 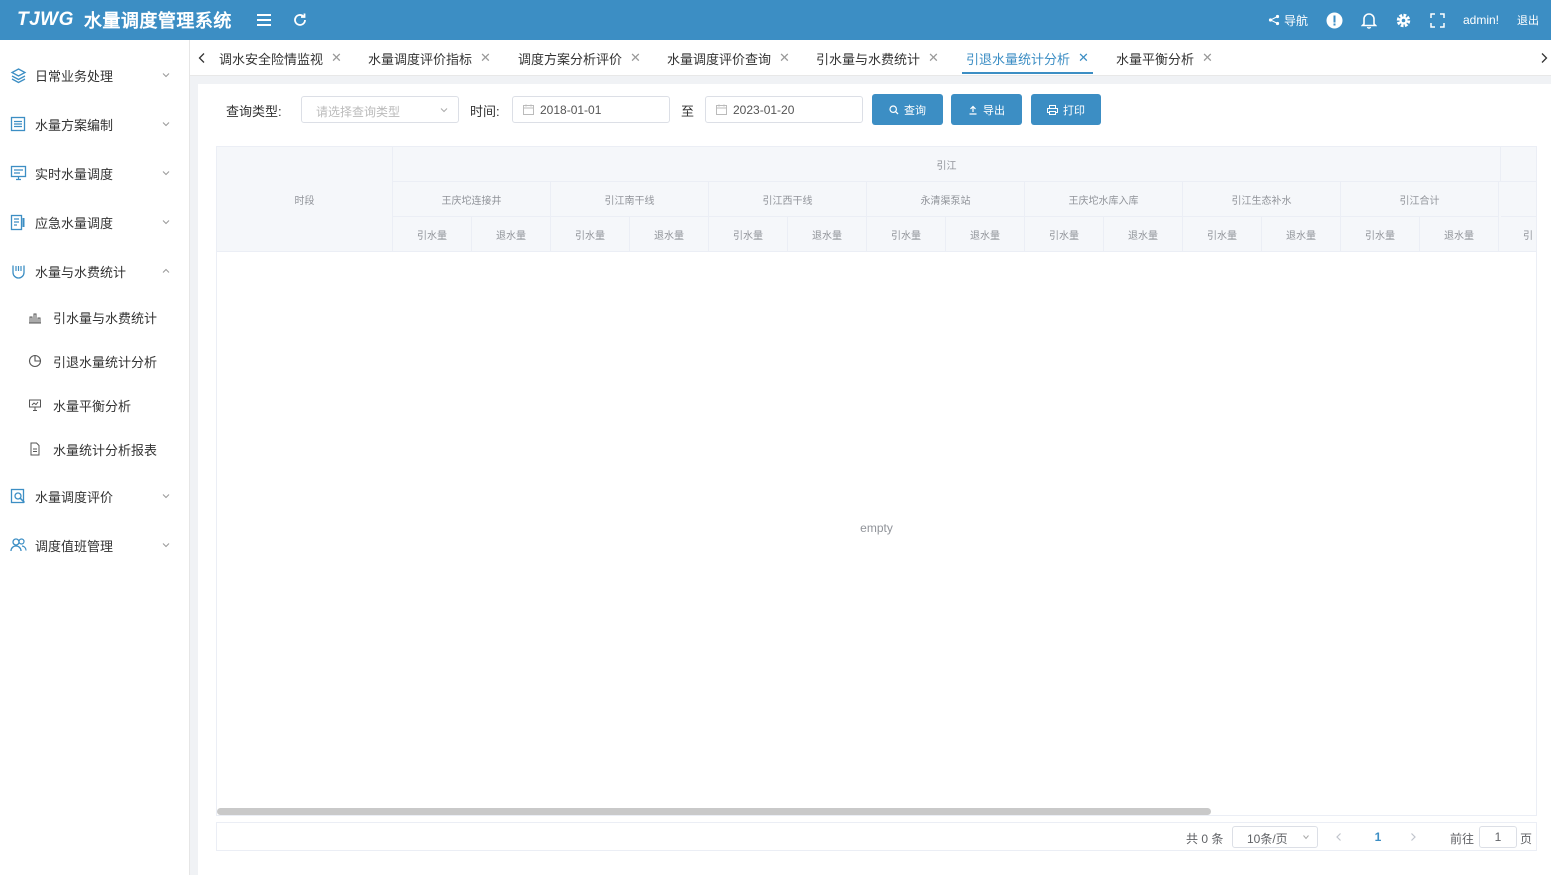 What do you see at coordinates (1498, 837) in the screenshot?
I see `goto-page-input: 1` at bounding box center [1498, 837].